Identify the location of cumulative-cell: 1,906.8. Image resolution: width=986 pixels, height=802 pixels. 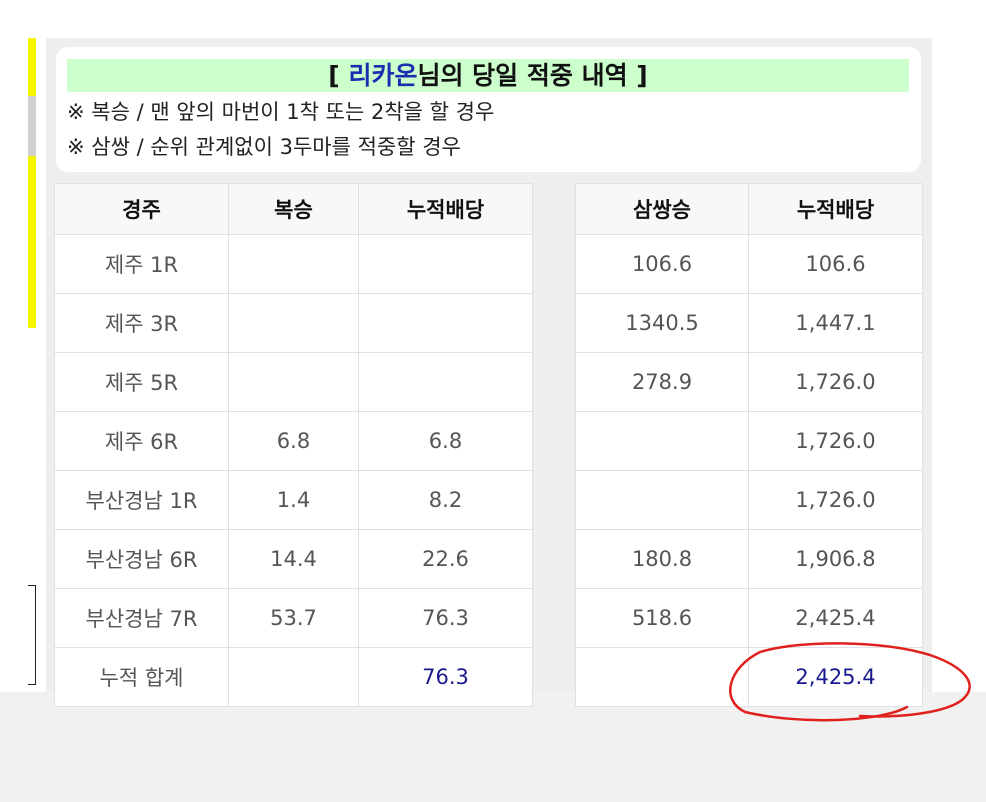
(835, 559).